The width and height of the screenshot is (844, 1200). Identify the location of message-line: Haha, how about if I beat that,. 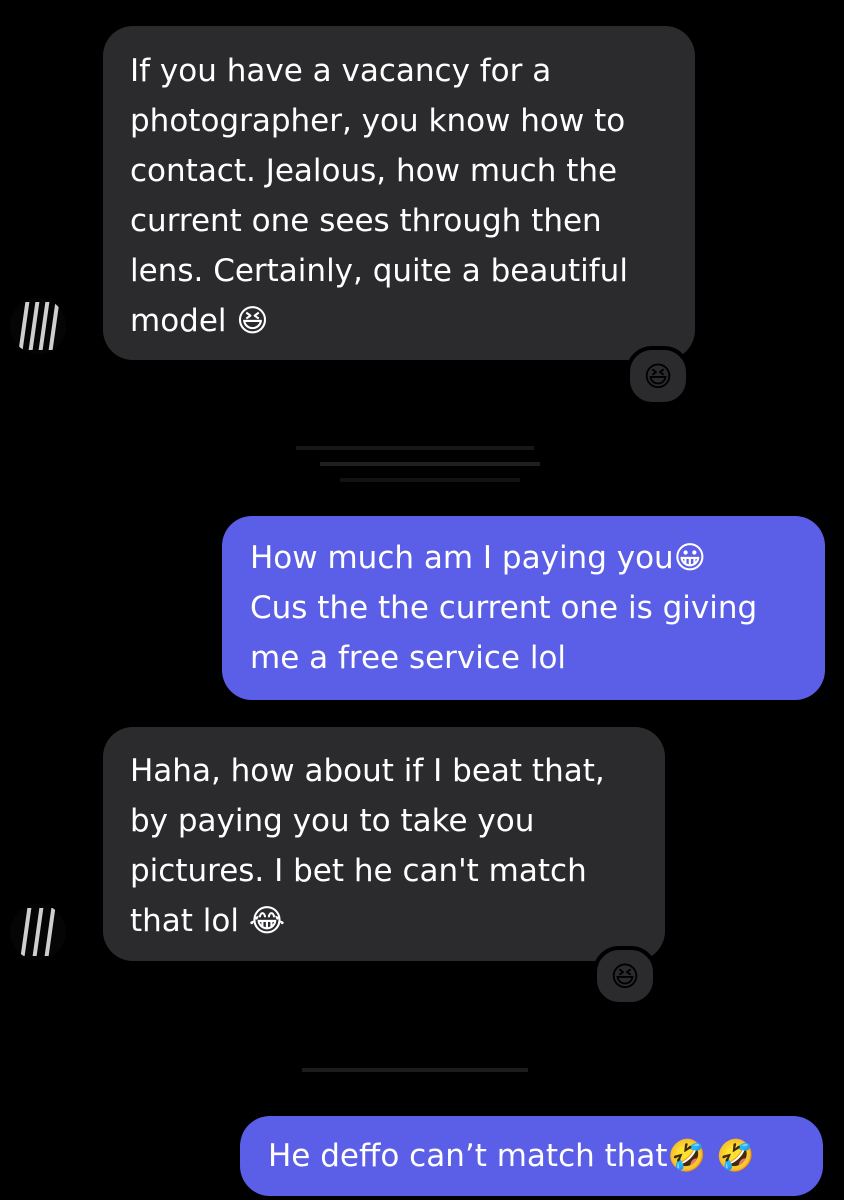
(367, 771).